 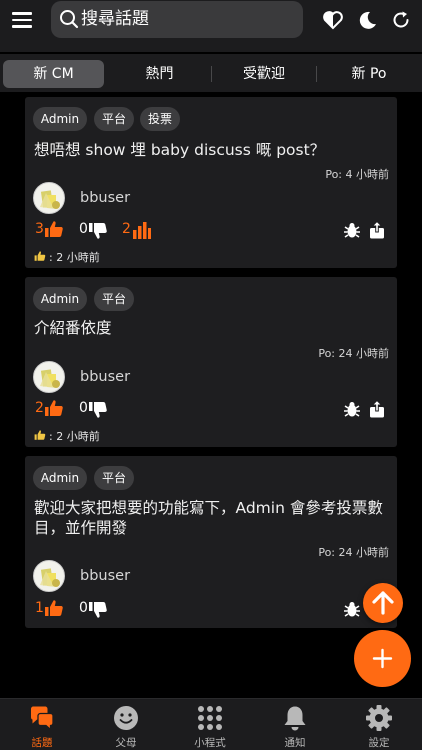 I want to click on nav-label: 通知, so click(x=295, y=743).